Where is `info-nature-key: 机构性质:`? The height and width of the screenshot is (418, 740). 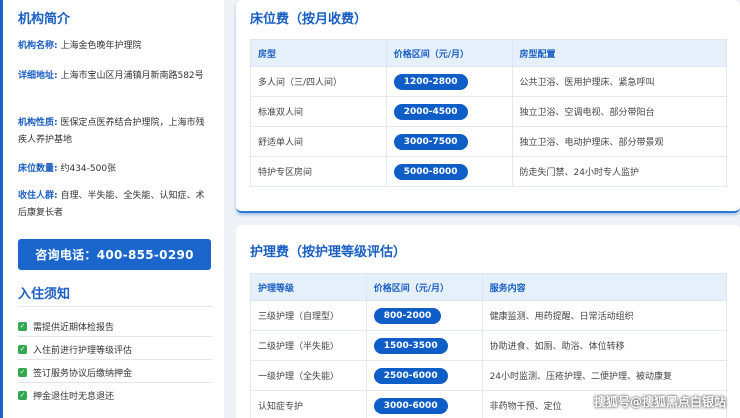 info-nature-key: 机构性质: is located at coordinates (38, 123).